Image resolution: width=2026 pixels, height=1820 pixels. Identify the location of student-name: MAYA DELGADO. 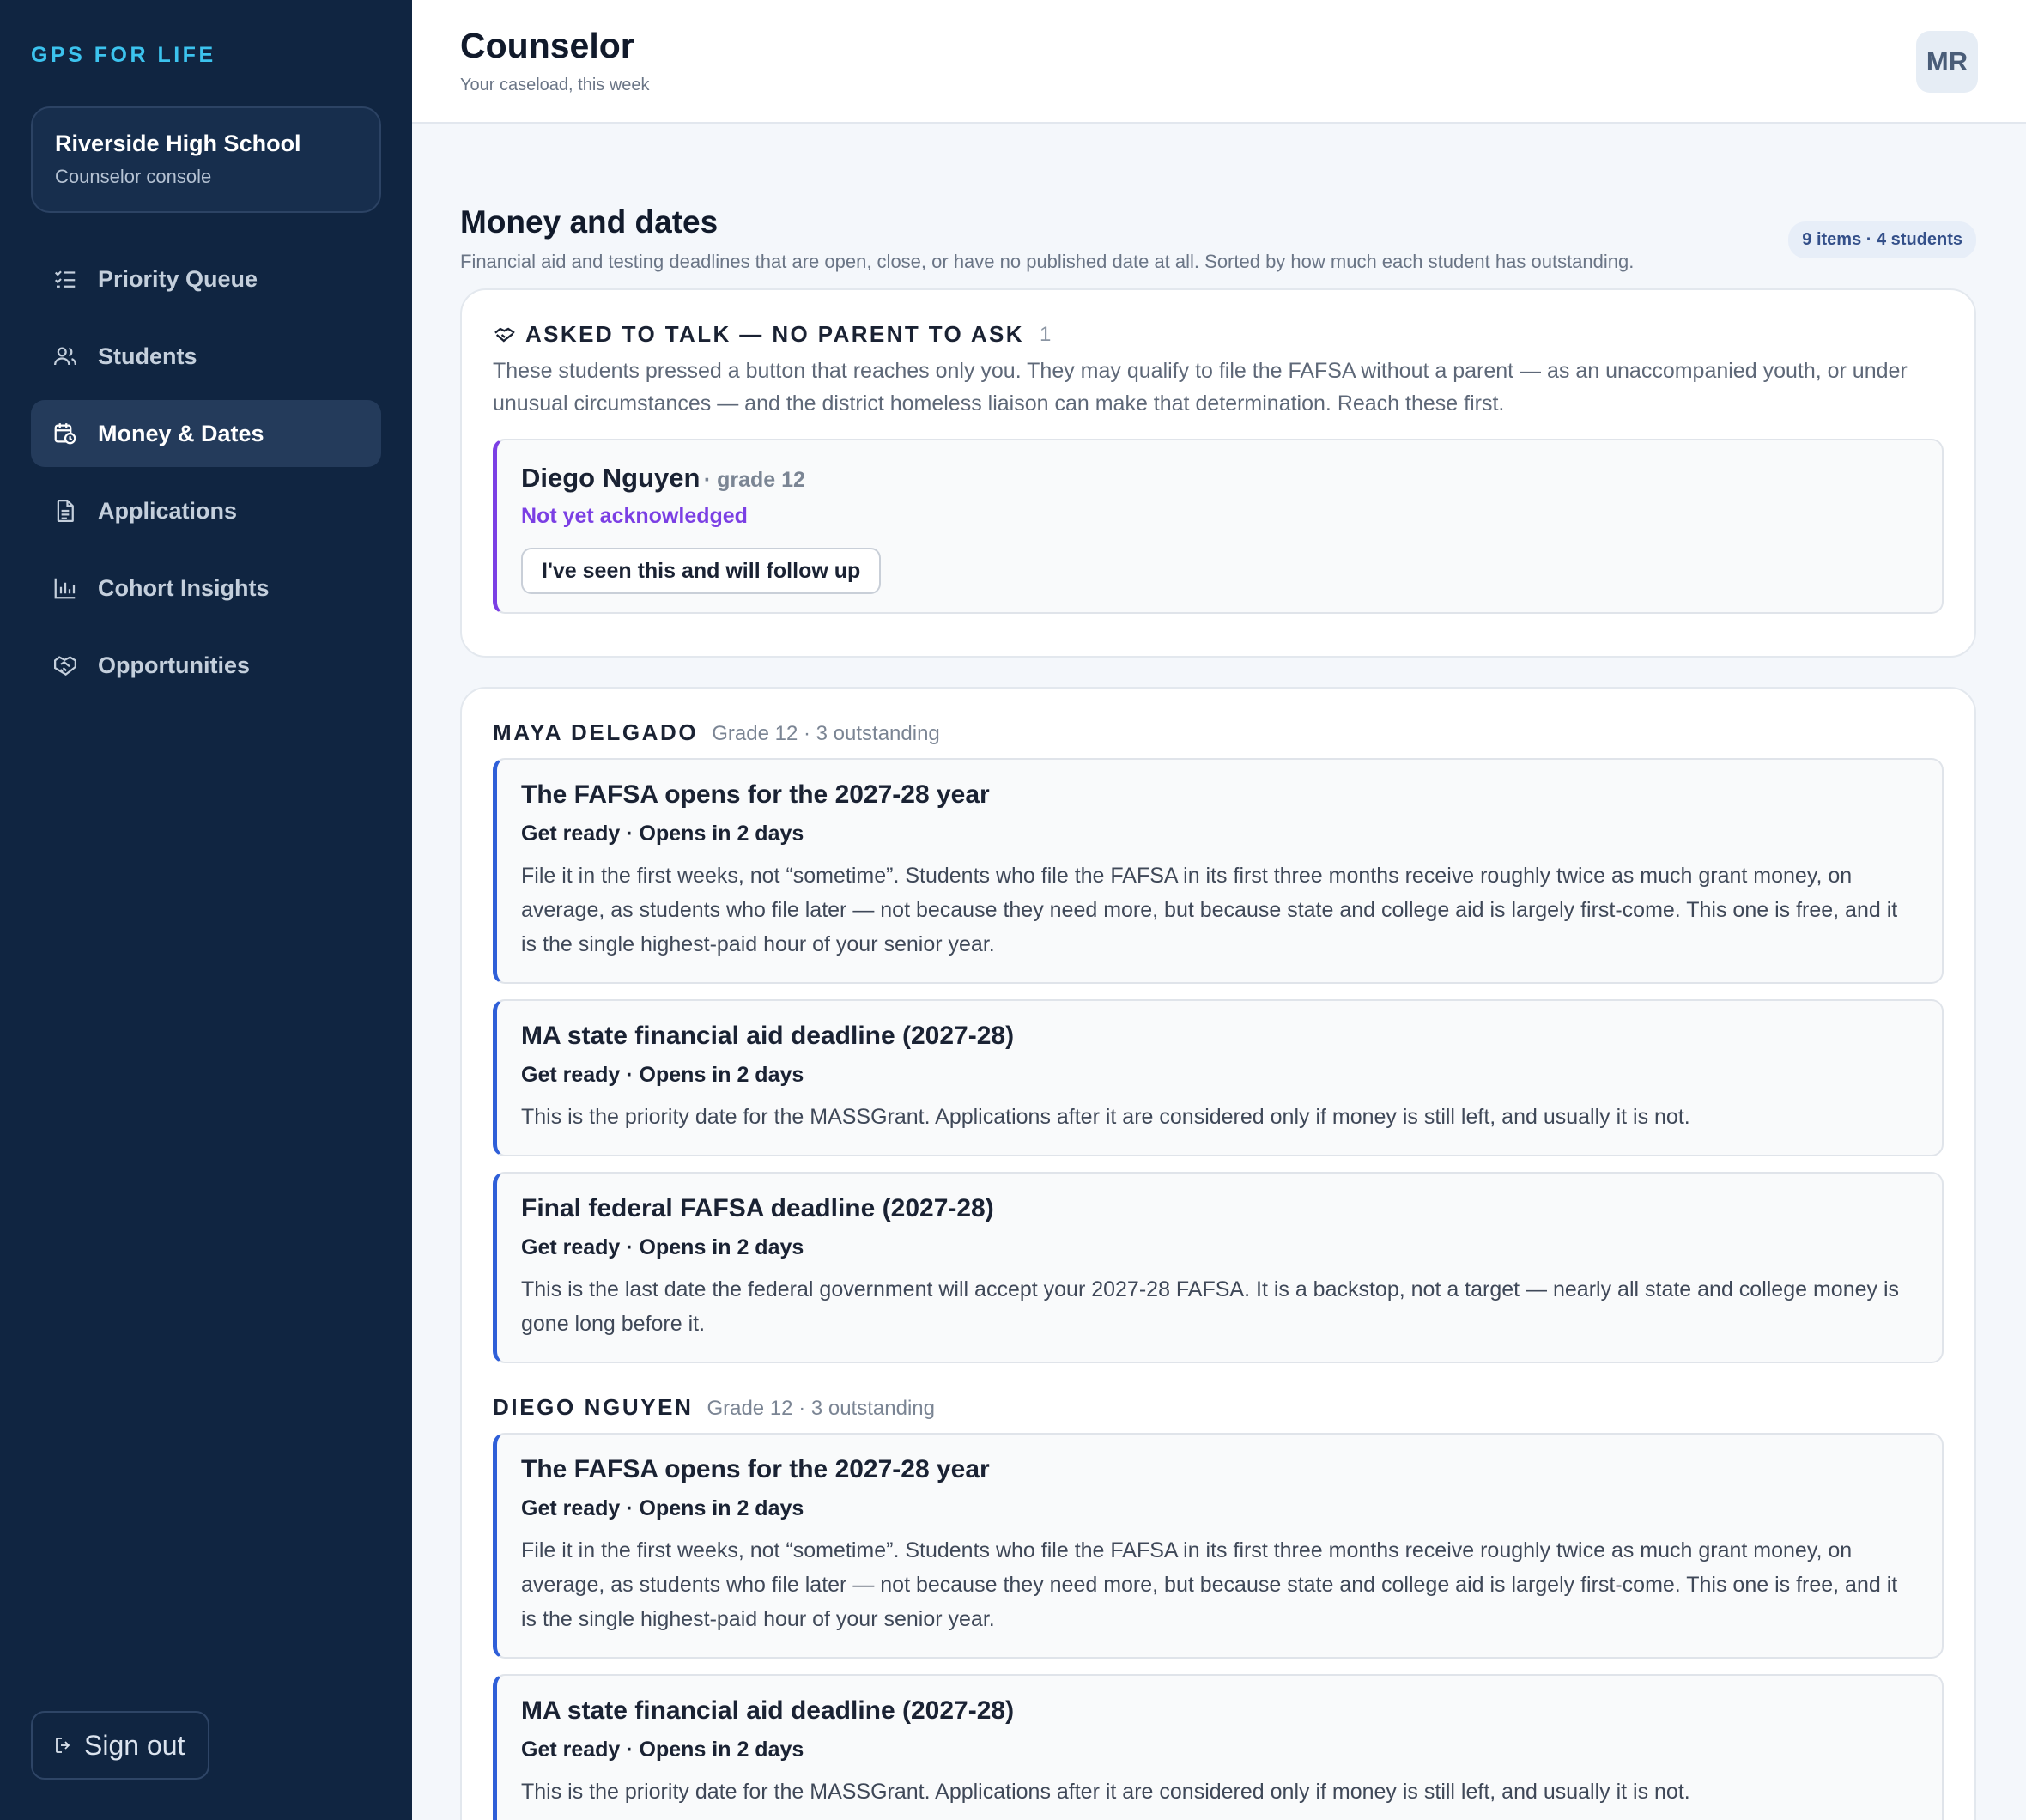
(596, 732).